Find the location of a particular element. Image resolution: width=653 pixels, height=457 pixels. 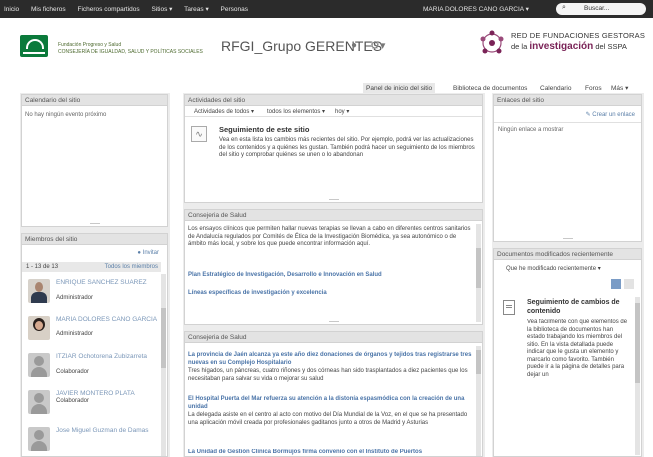

network-title-pre: de la is located at coordinates (519, 46).